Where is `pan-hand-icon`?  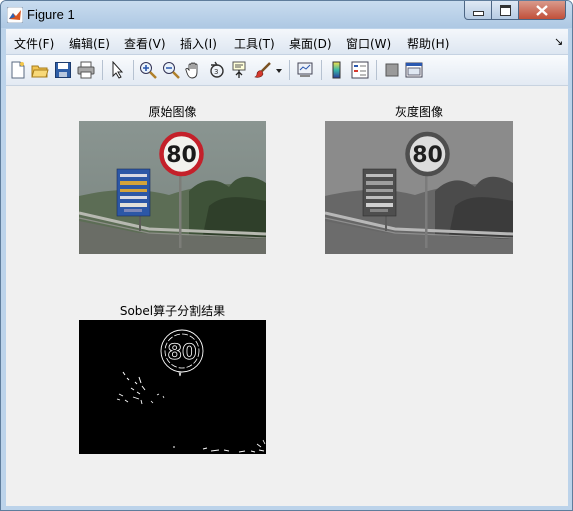
pan-hand-icon is located at coordinates (194, 70).